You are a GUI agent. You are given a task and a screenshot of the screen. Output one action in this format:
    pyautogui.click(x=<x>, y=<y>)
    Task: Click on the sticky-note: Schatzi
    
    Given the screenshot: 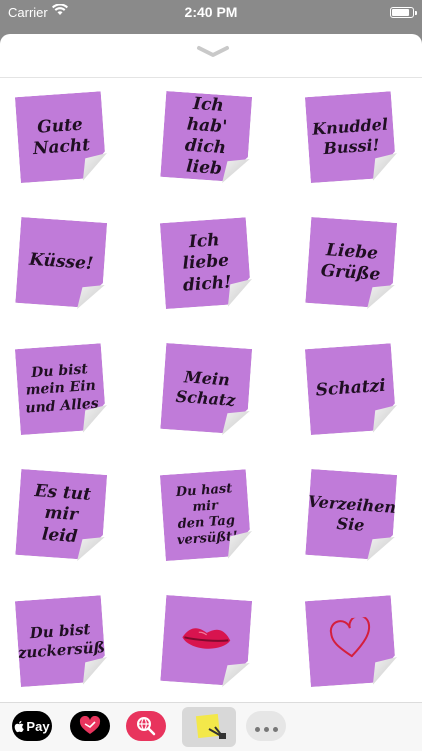 What is the action you would take?
    pyautogui.click(x=351, y=389)
    